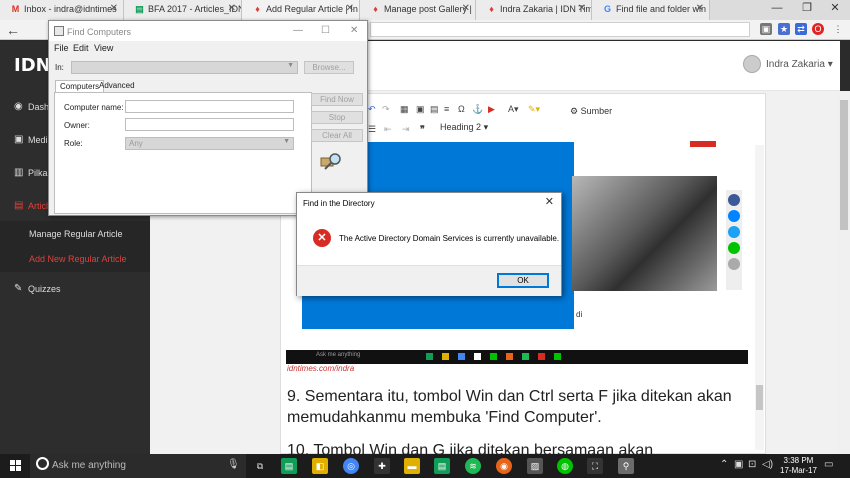  What do you see at coordinates (422, 129) in the screenshot?
I see `quote-icon: ❞` at bounding box center [422, 129].